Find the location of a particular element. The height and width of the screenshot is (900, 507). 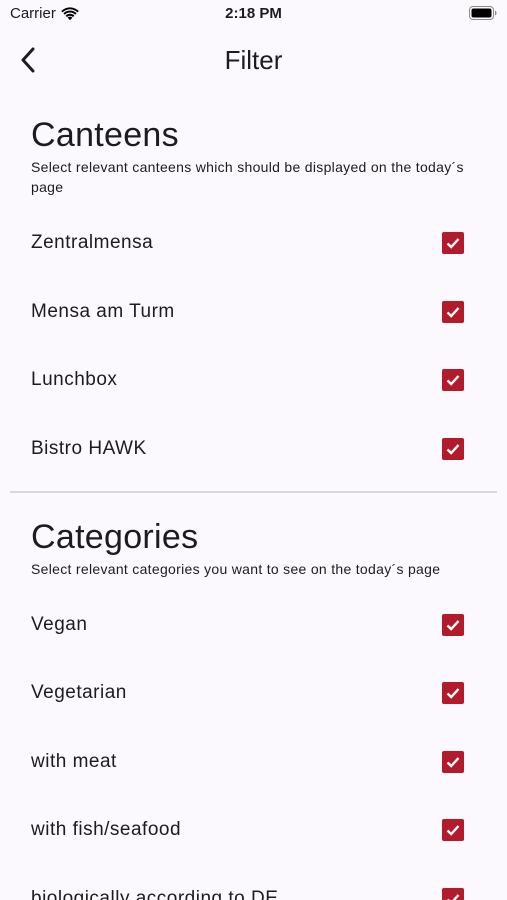

option-label: Vegetarian is located at coordinates (79, 693).